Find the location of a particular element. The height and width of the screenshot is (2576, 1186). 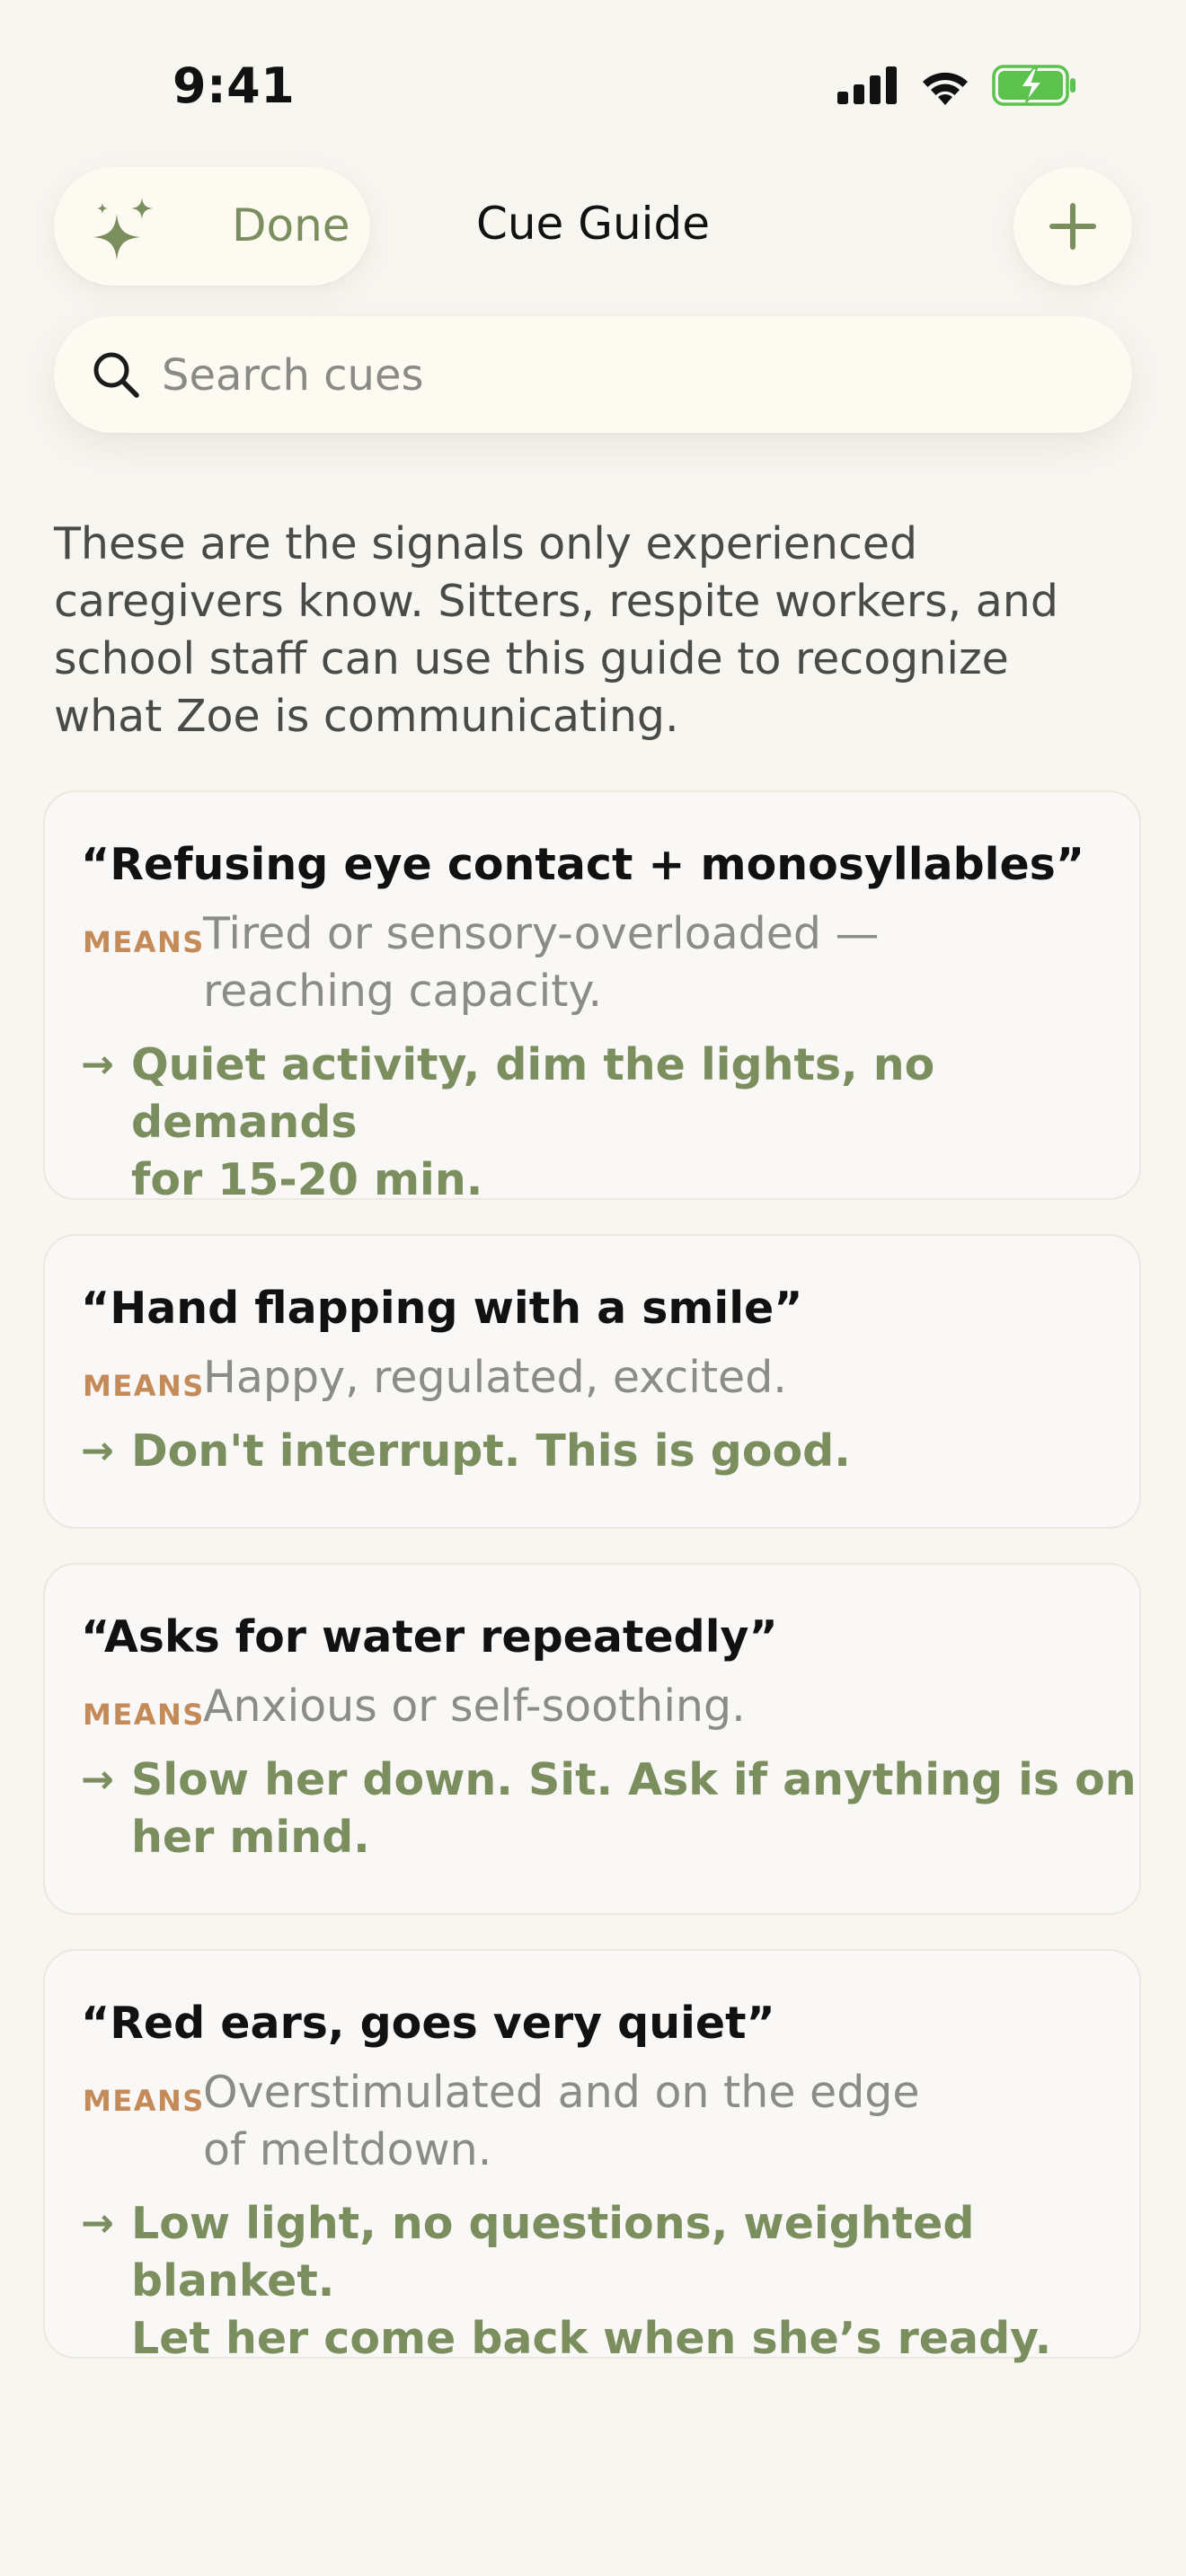

action-line: for 15-20 min. is located at coordinates (307, 1179).